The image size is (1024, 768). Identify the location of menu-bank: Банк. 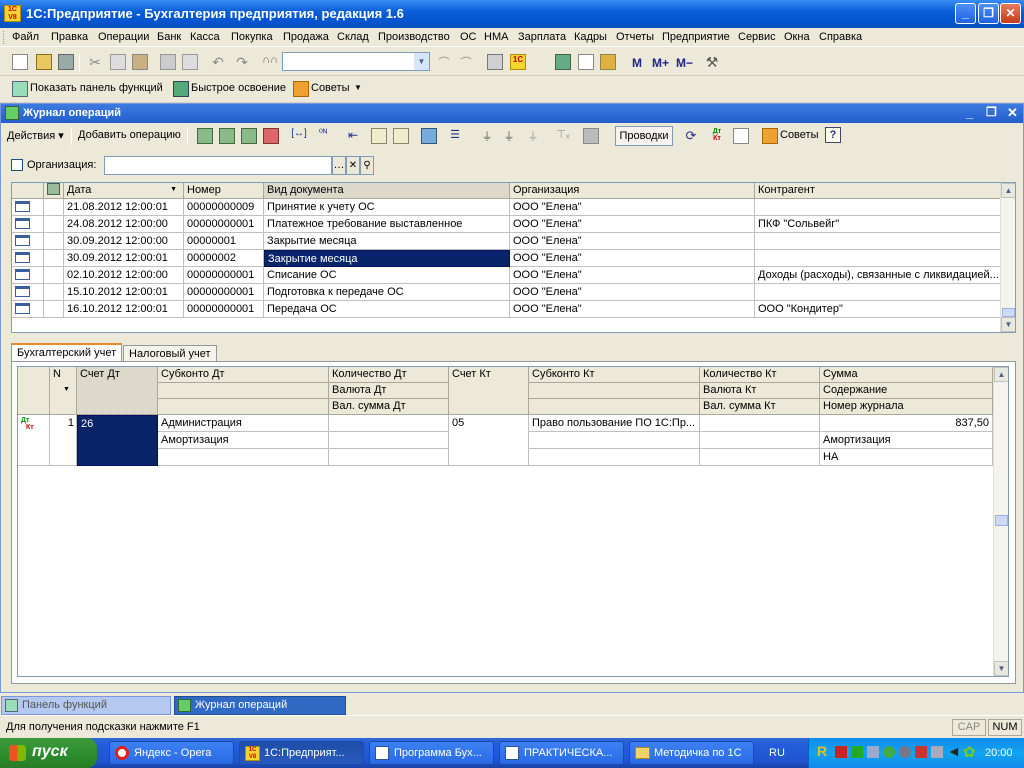
(169, 37).